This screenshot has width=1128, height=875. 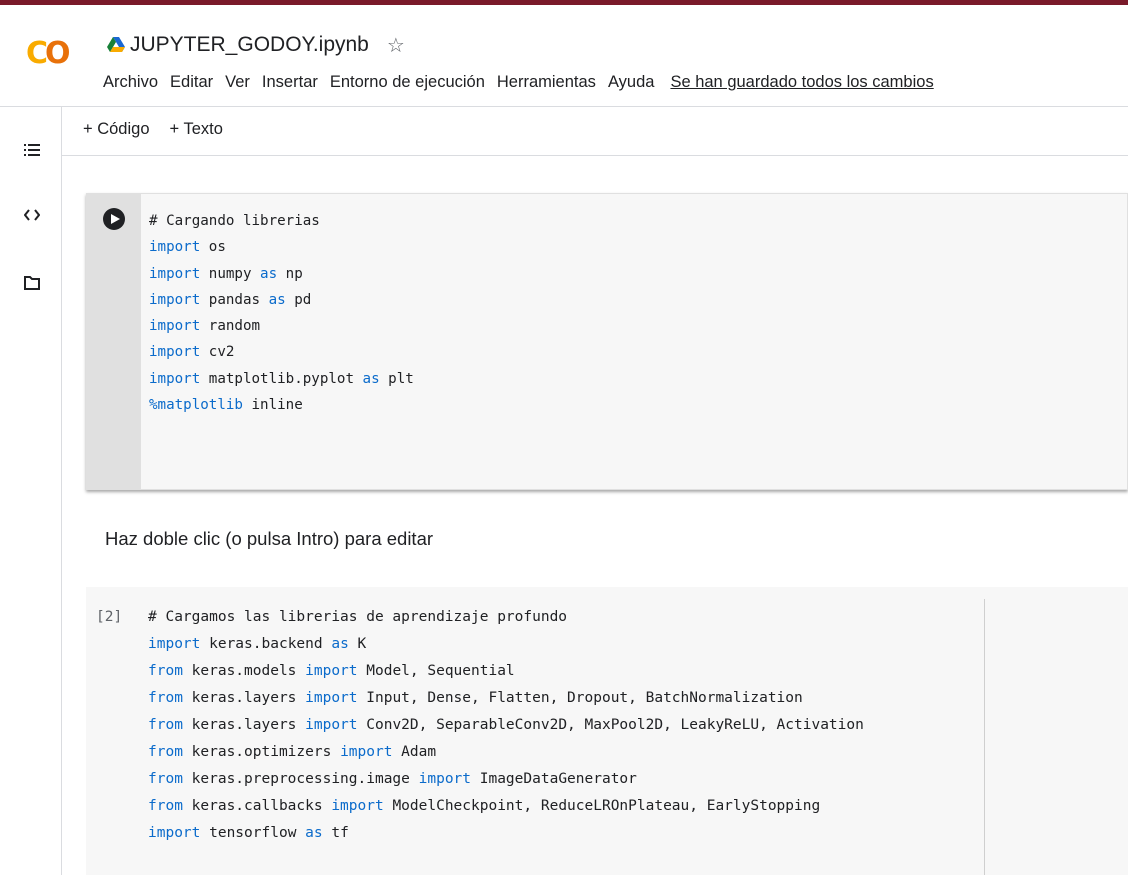 What do you see at coordinates (631, 82) in the screenshot?
I see `menu-ayuda: Ayuda` at bounding box center [631, 82].